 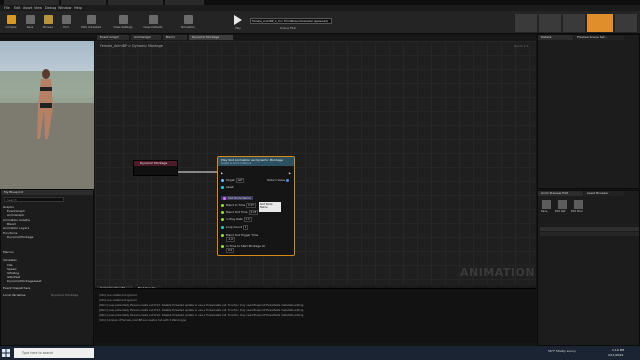 I want to click on pin-tooltip: Slot Node Name, so click(x=270, y=207).